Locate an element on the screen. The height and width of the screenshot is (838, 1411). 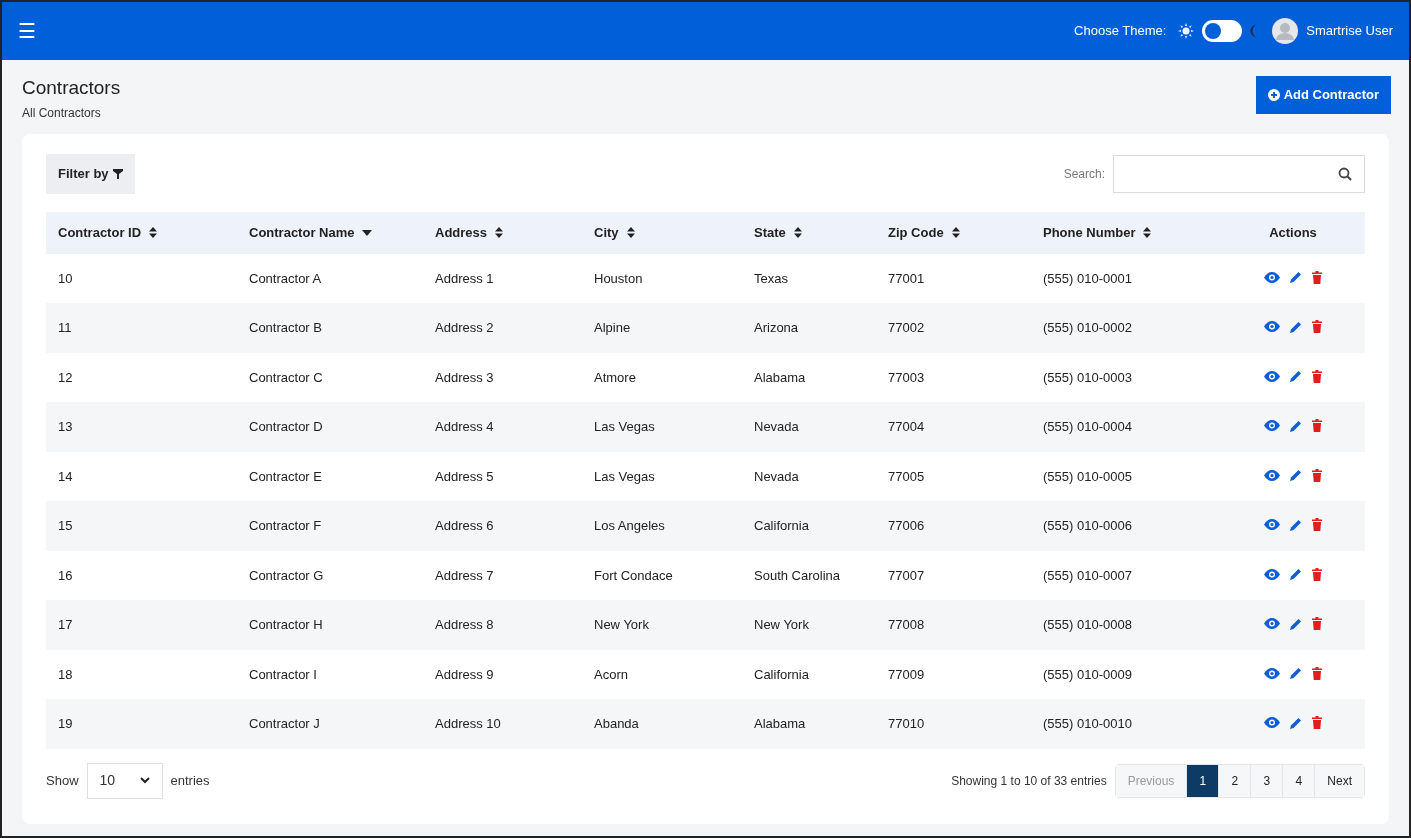
add-contractor-button: Add Contractor is located at coordinates (1323, 95).